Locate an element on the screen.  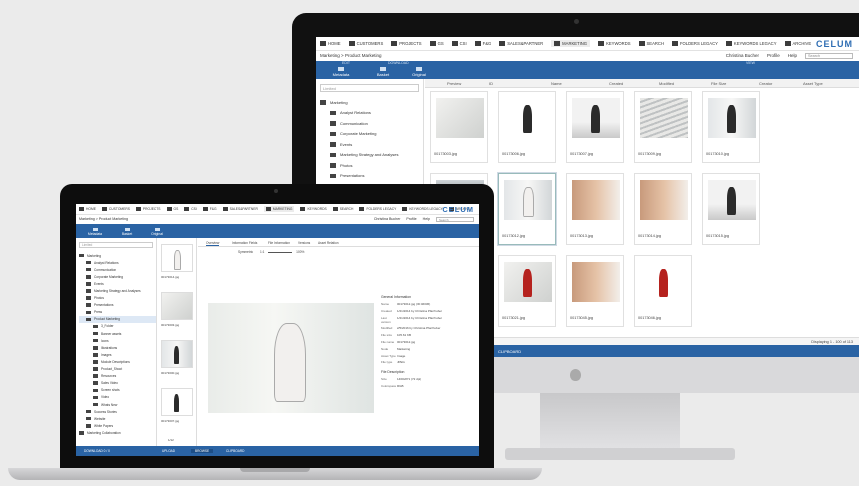
nav-item: CSI is located at coordinates (459, 43).